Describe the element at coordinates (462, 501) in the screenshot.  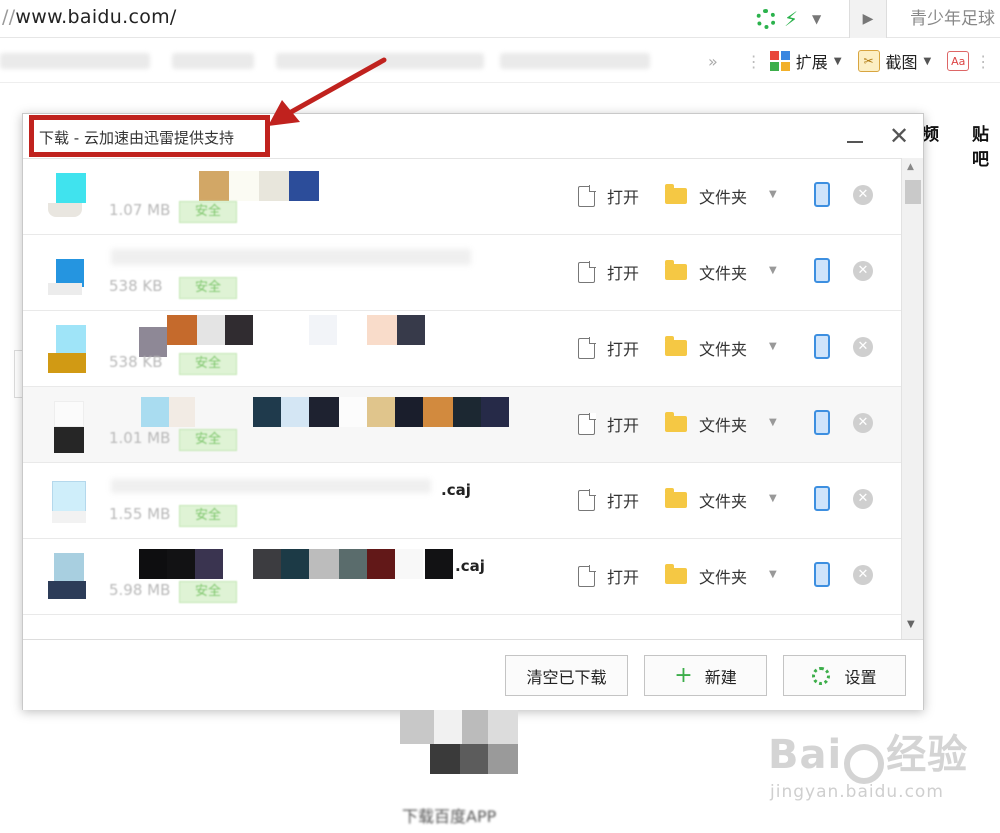
I see `download-row: .caj 1.55 MB 安全 打开 文件夹 ▼ ✕` at that location.